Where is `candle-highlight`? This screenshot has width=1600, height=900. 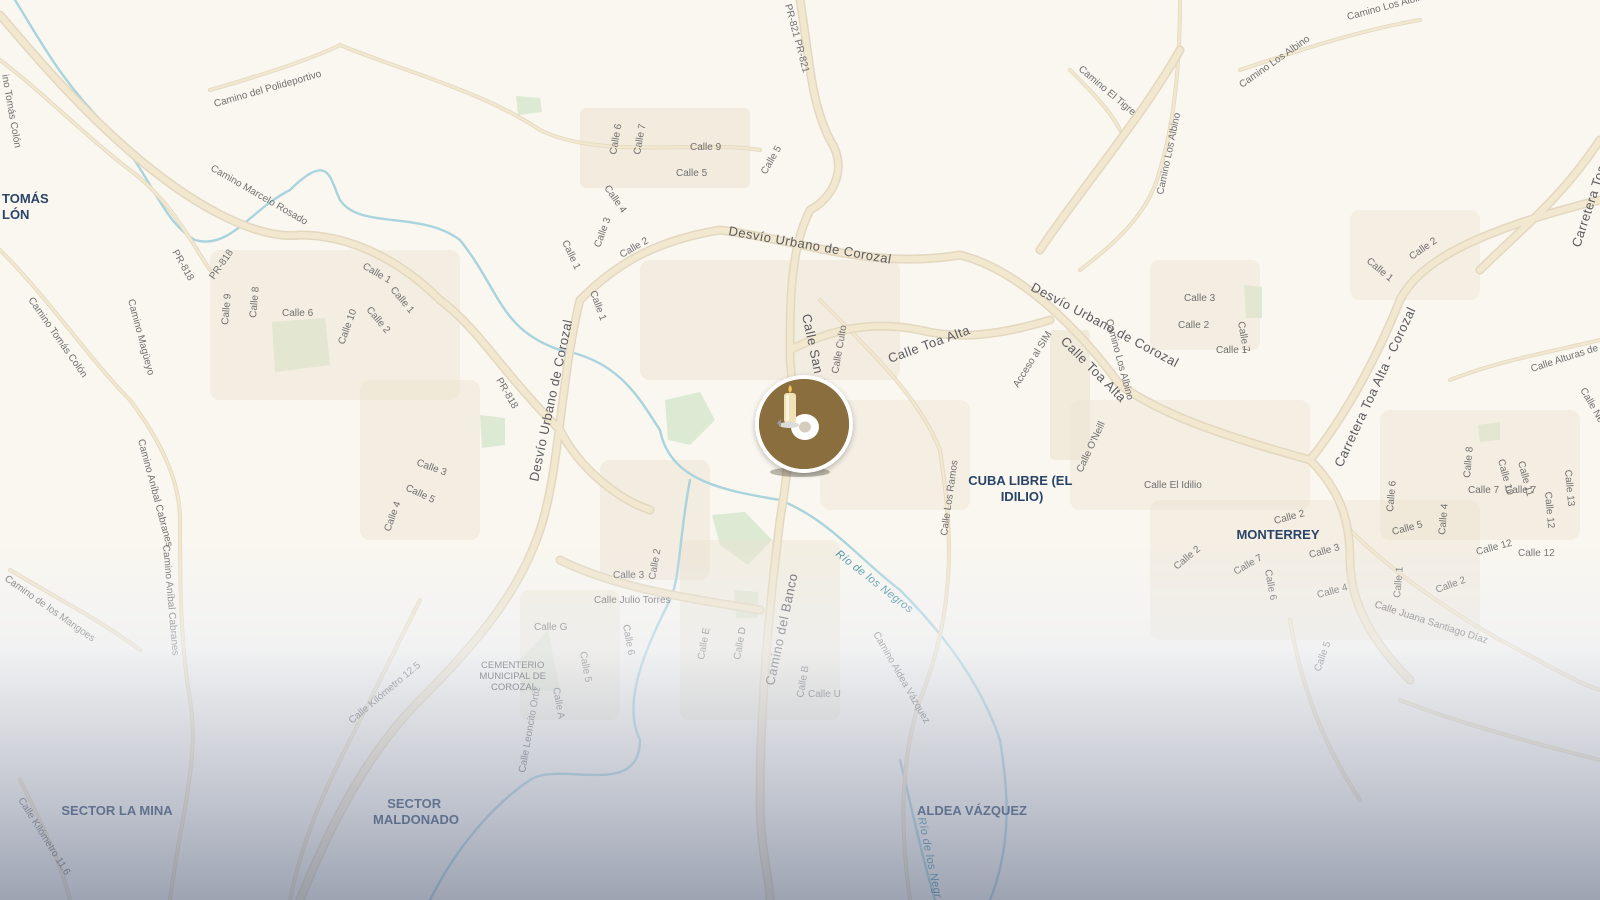
candle-highlight is located at coordinates (787, 408).